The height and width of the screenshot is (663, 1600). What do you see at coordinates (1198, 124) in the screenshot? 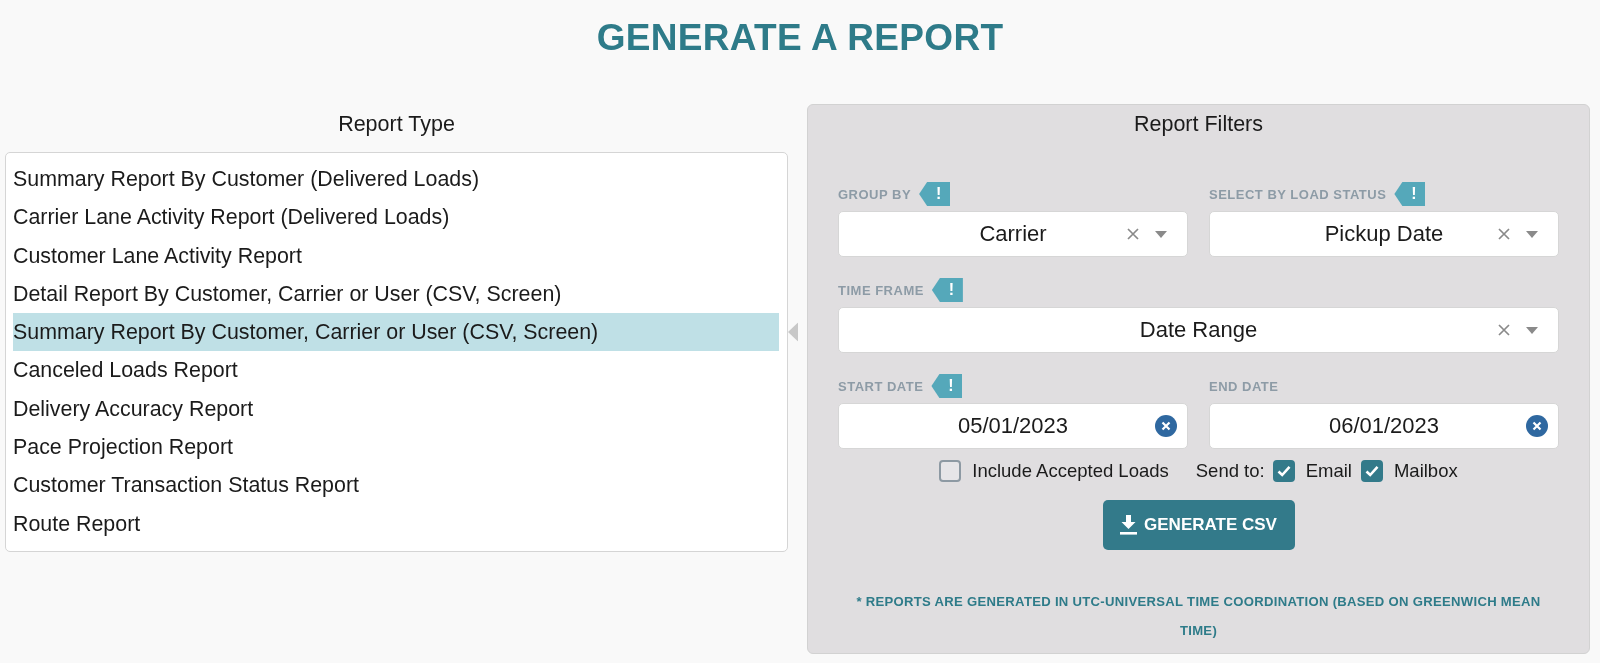
I see `section-heading: Report Filters` at bounding box center [1198, 124].